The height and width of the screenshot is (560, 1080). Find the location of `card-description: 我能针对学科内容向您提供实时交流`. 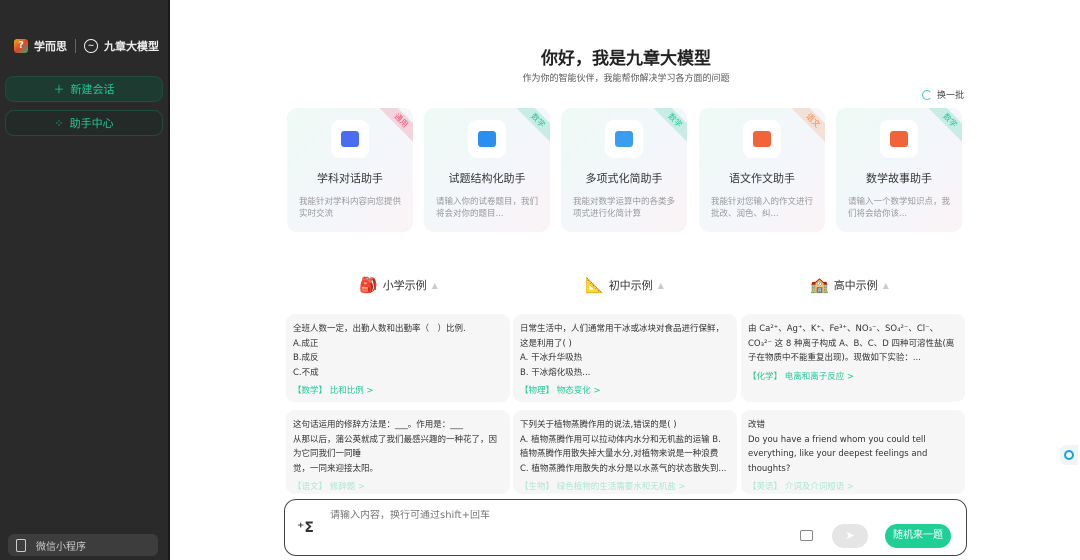

card-description: 我能针对学科内容向您提供实时交流 is located at coordinates (350, 208).